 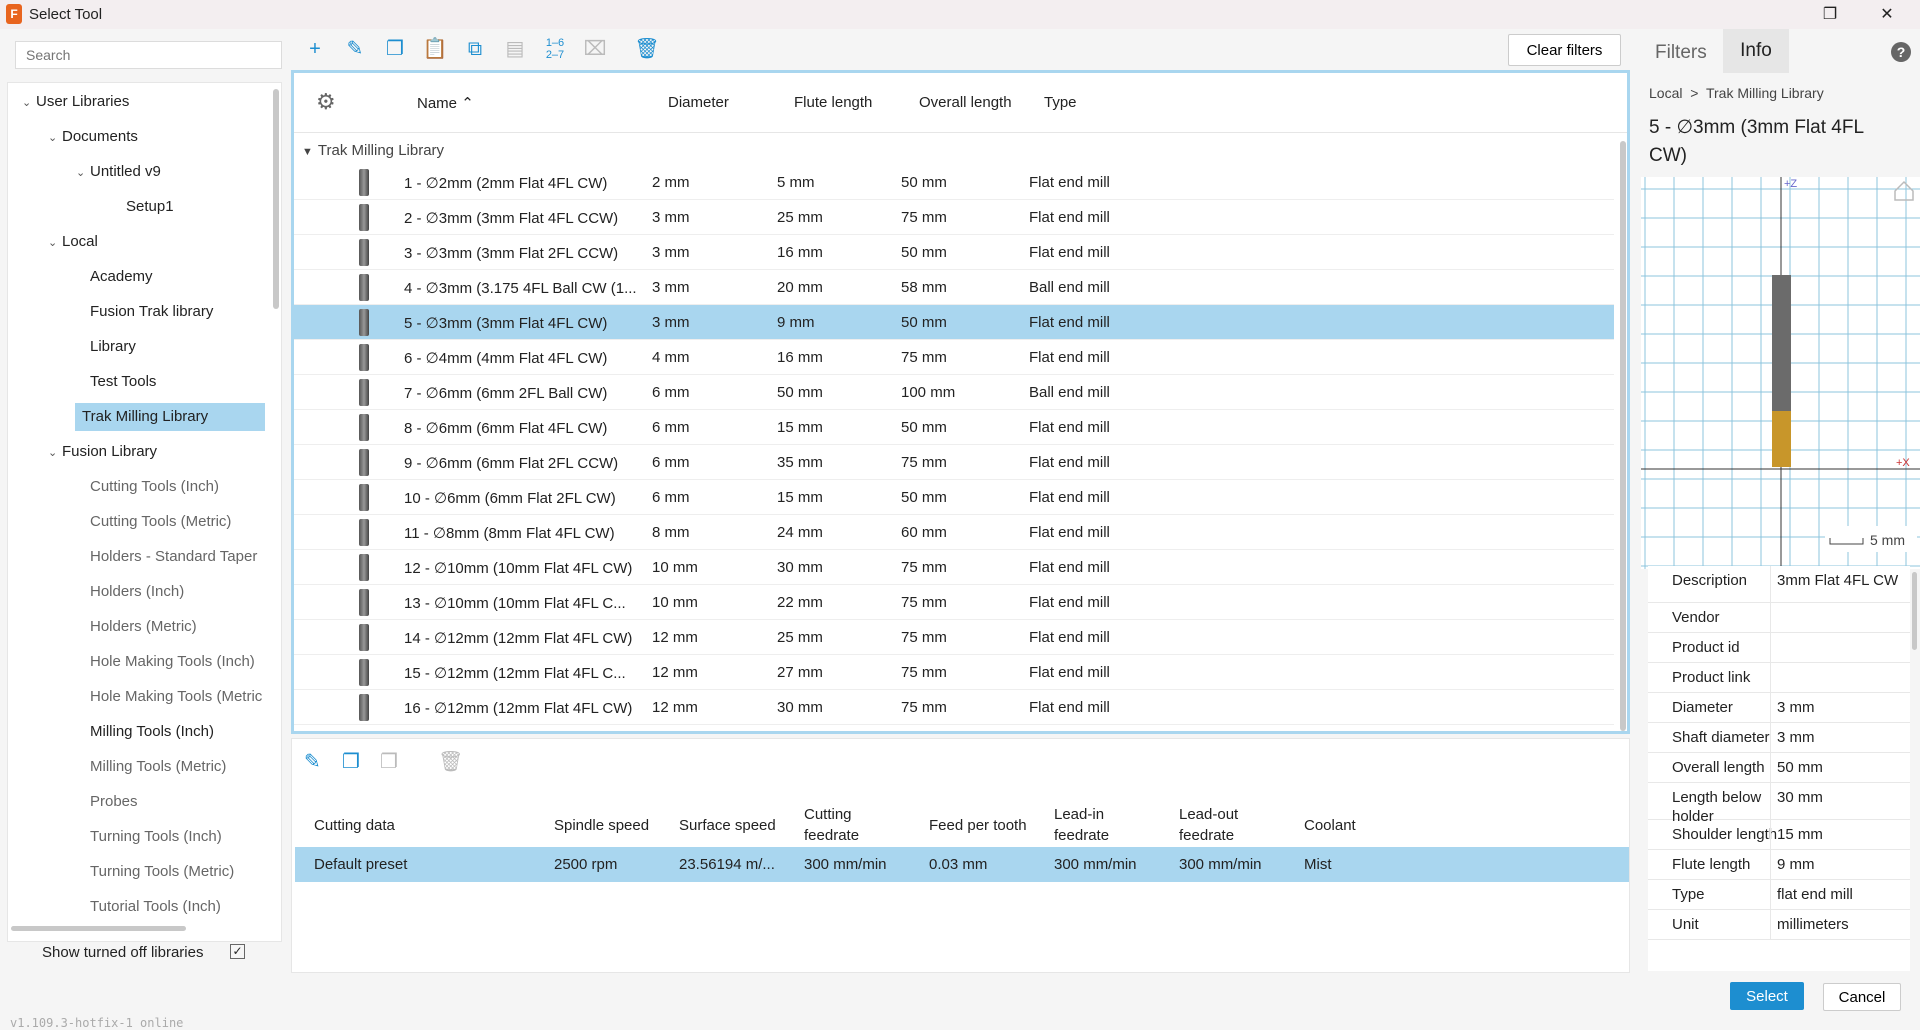 I want to click on column-flute-length: Flute length, so click(x=833, y=102).